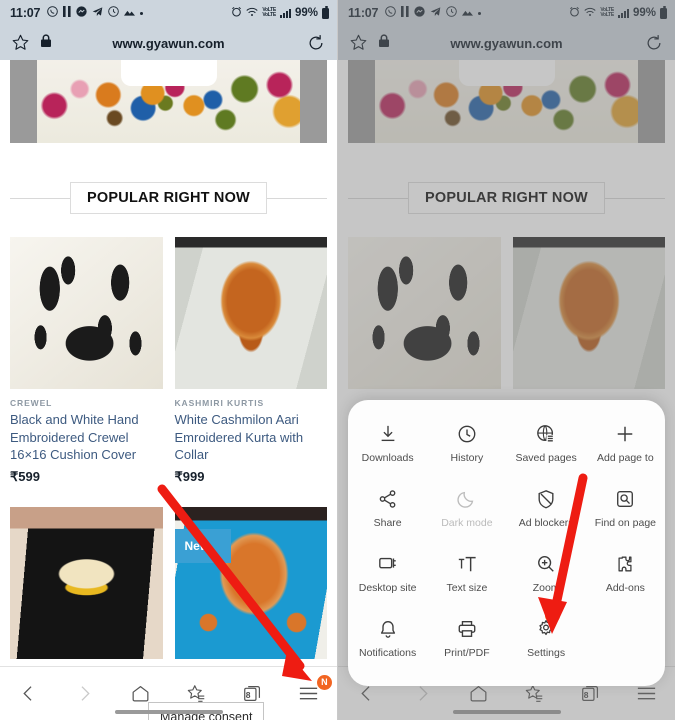 Image resolution: width=675 pixels, height=720 pixels. I want to click on menu-item-notifications: Notifications, so click(387, 638).